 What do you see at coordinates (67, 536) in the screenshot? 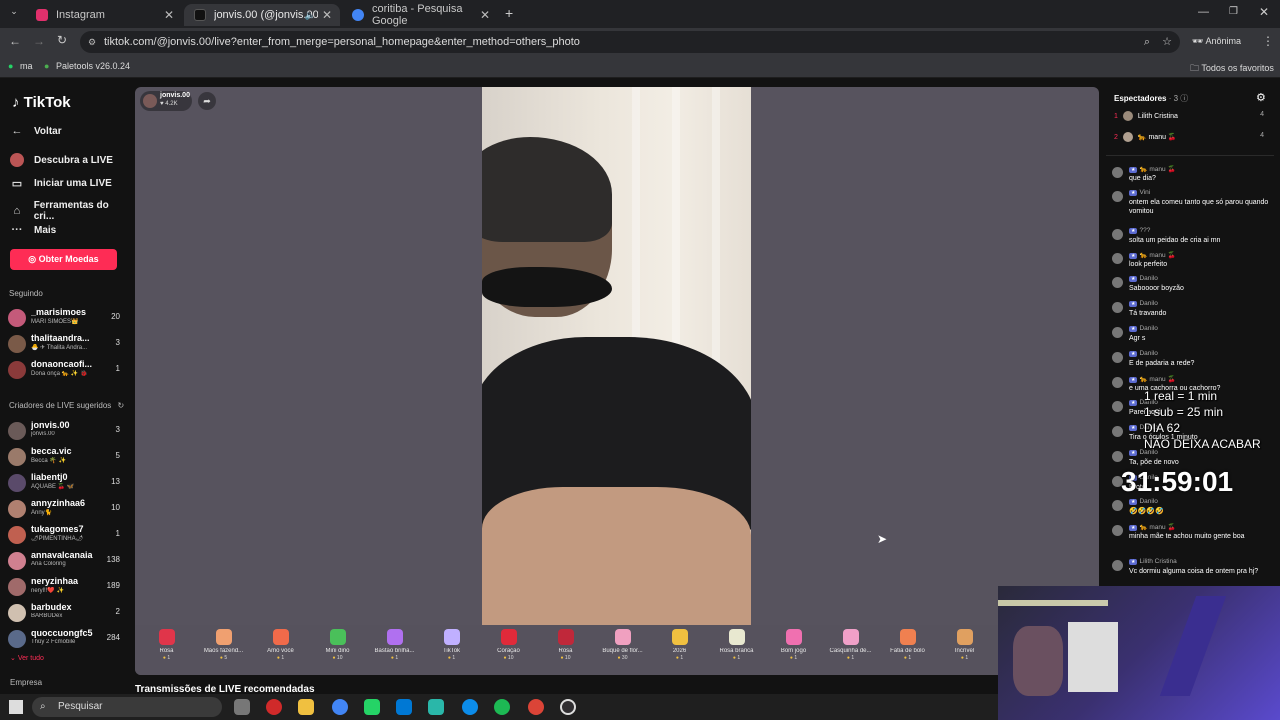
I see `suggested-account-row: tukagomes7 🌶PIMENTINHA🌶 1` at bounding box center [67, 536].